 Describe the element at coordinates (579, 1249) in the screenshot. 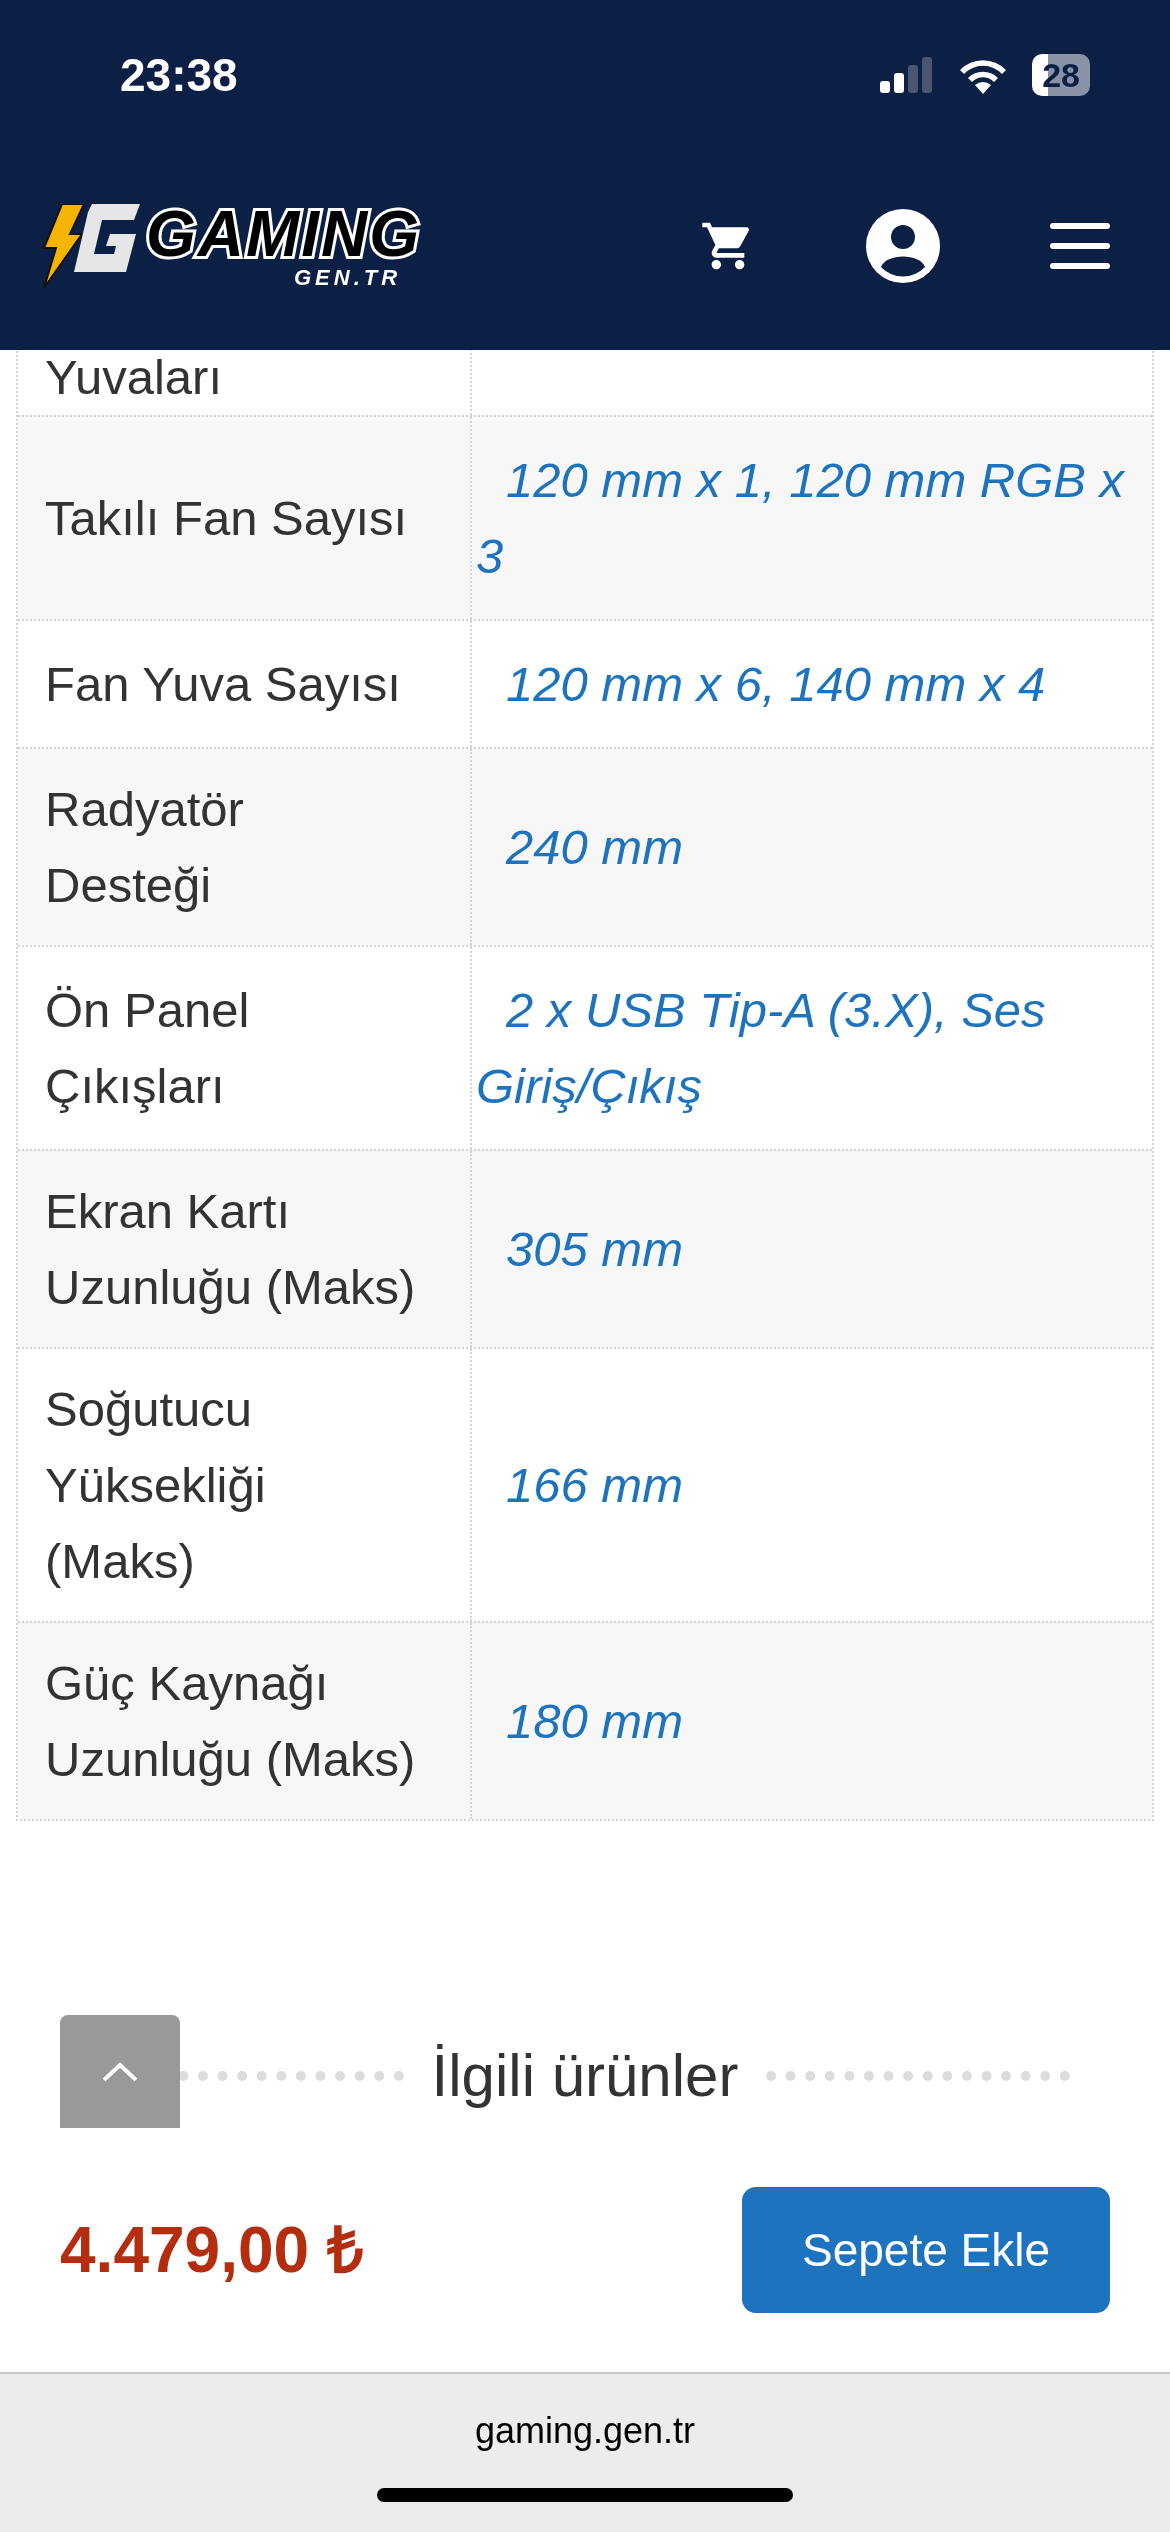

I see `spec-value: 305 mm` at that location.